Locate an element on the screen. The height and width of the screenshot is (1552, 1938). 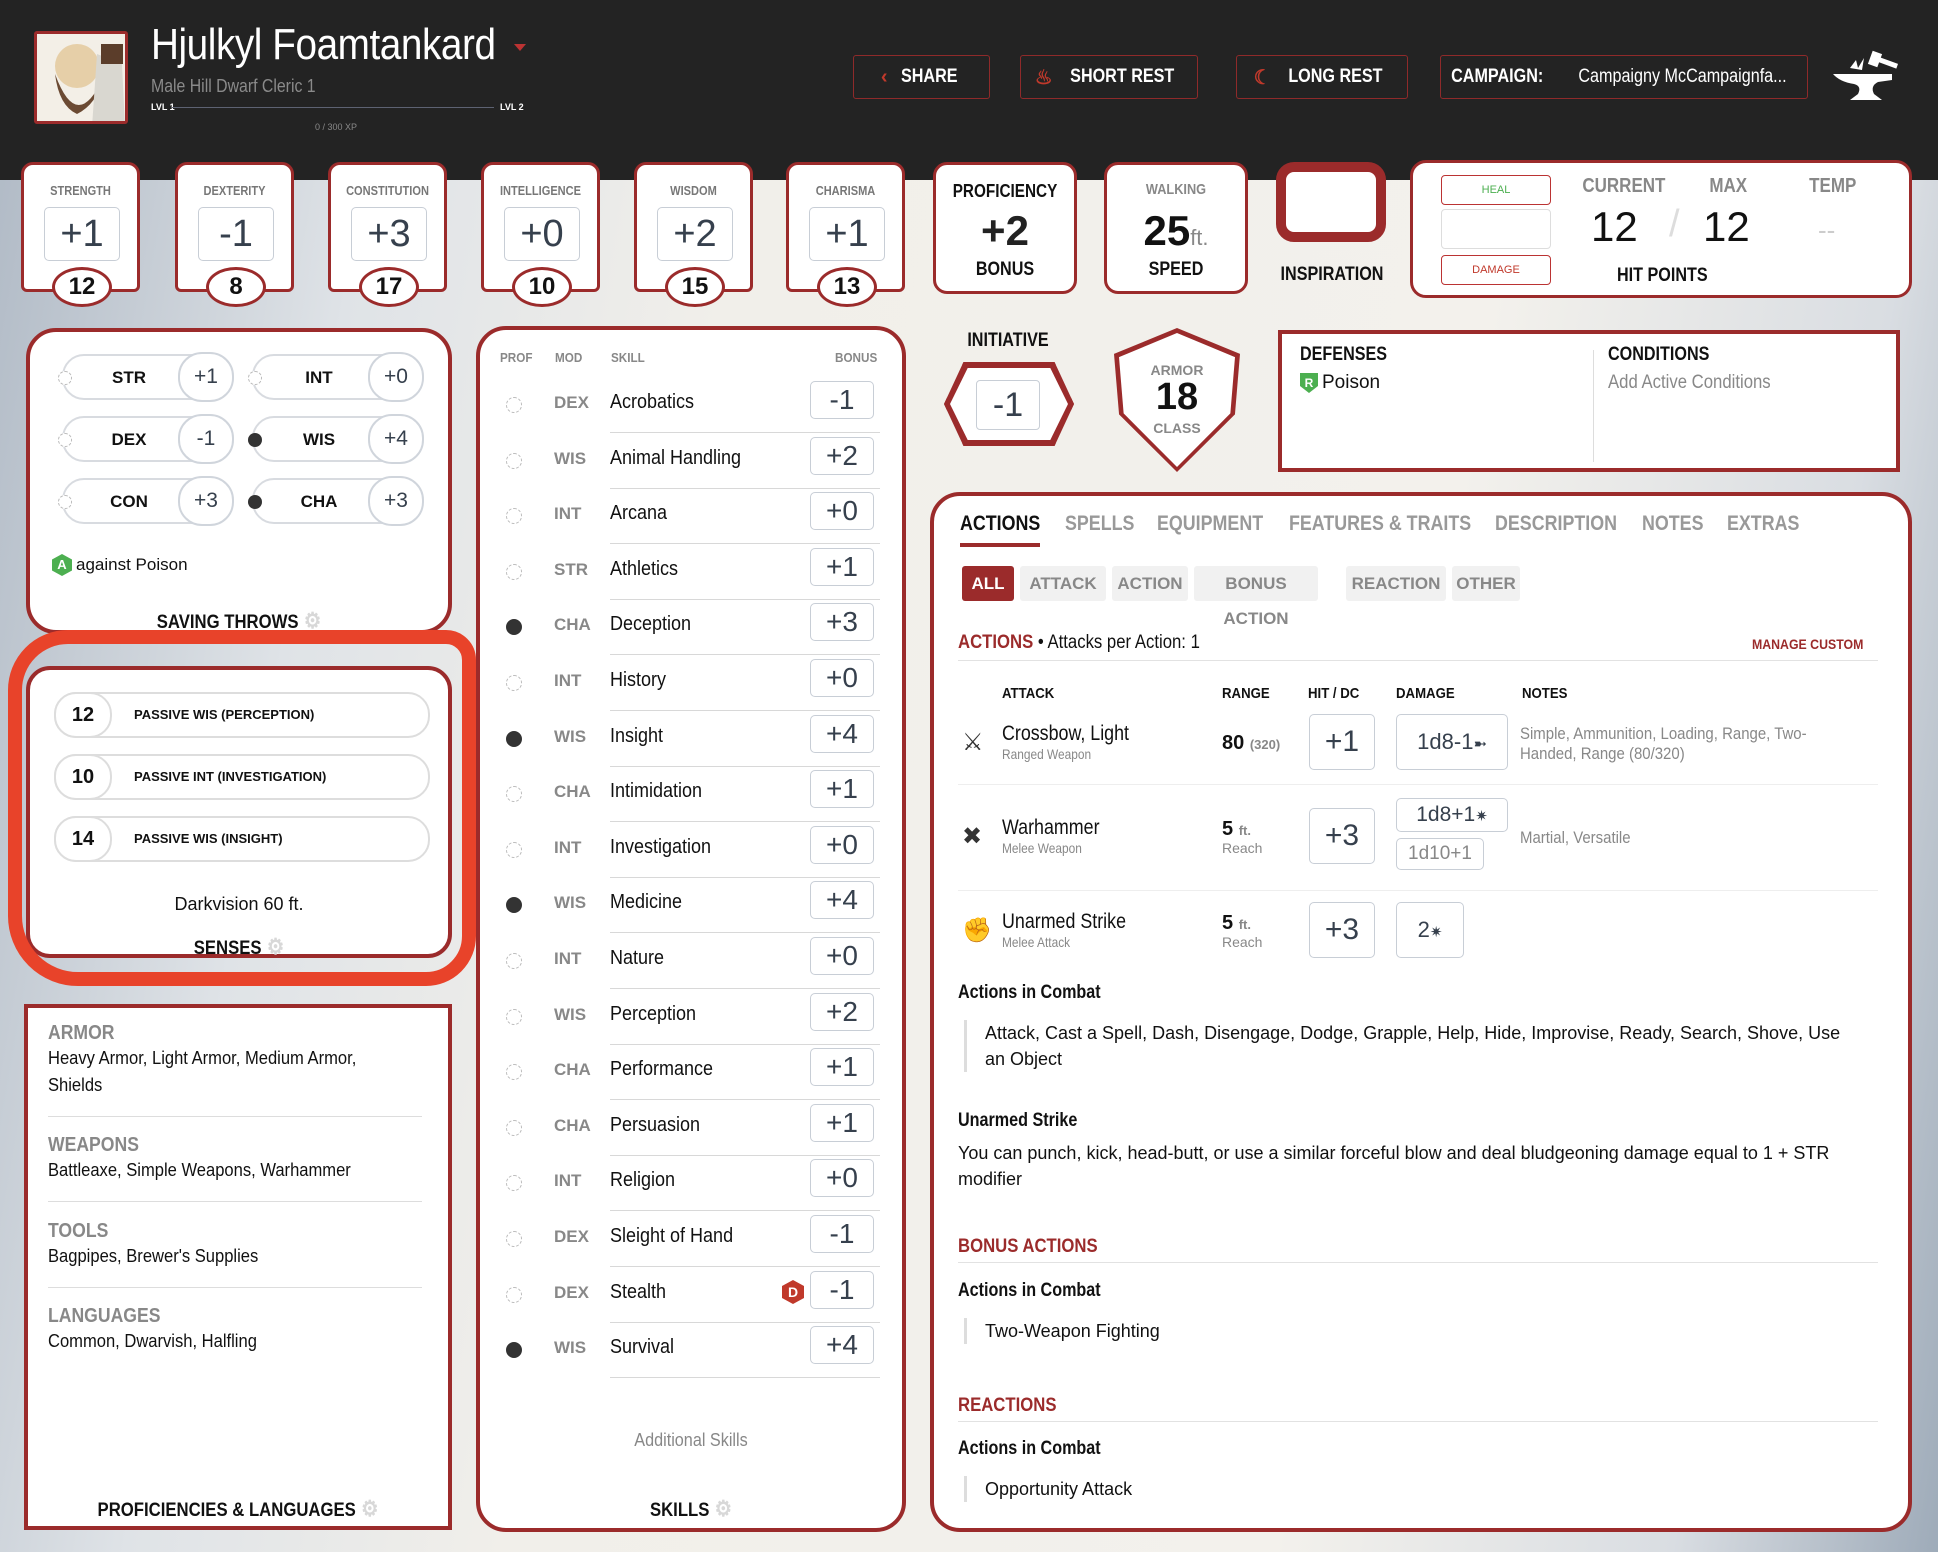
tab-notes: NOTES is located at coordinates (1672, 524).